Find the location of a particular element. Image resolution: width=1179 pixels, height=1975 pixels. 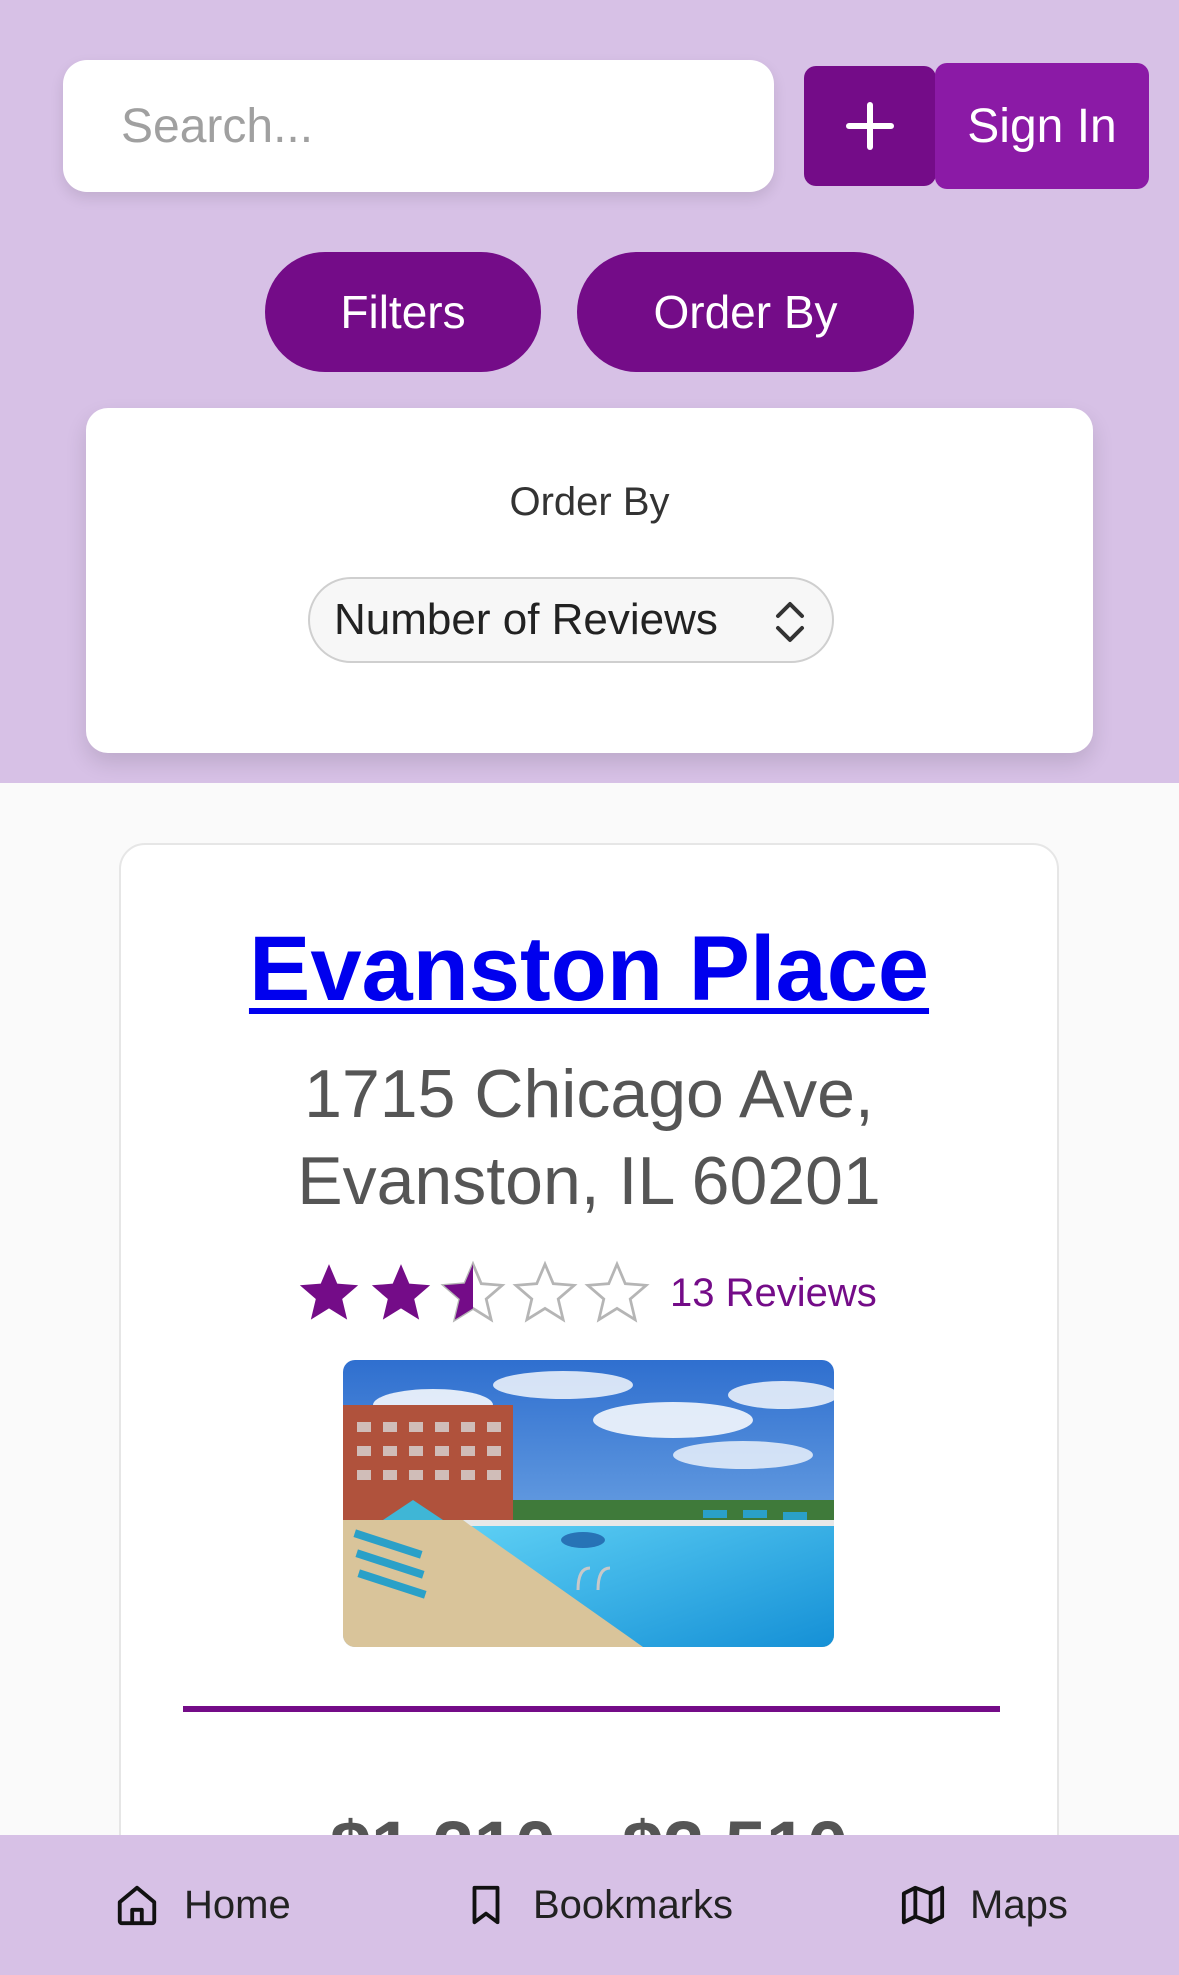

nav-home-label: Home is located at coordinates (237, 1904).